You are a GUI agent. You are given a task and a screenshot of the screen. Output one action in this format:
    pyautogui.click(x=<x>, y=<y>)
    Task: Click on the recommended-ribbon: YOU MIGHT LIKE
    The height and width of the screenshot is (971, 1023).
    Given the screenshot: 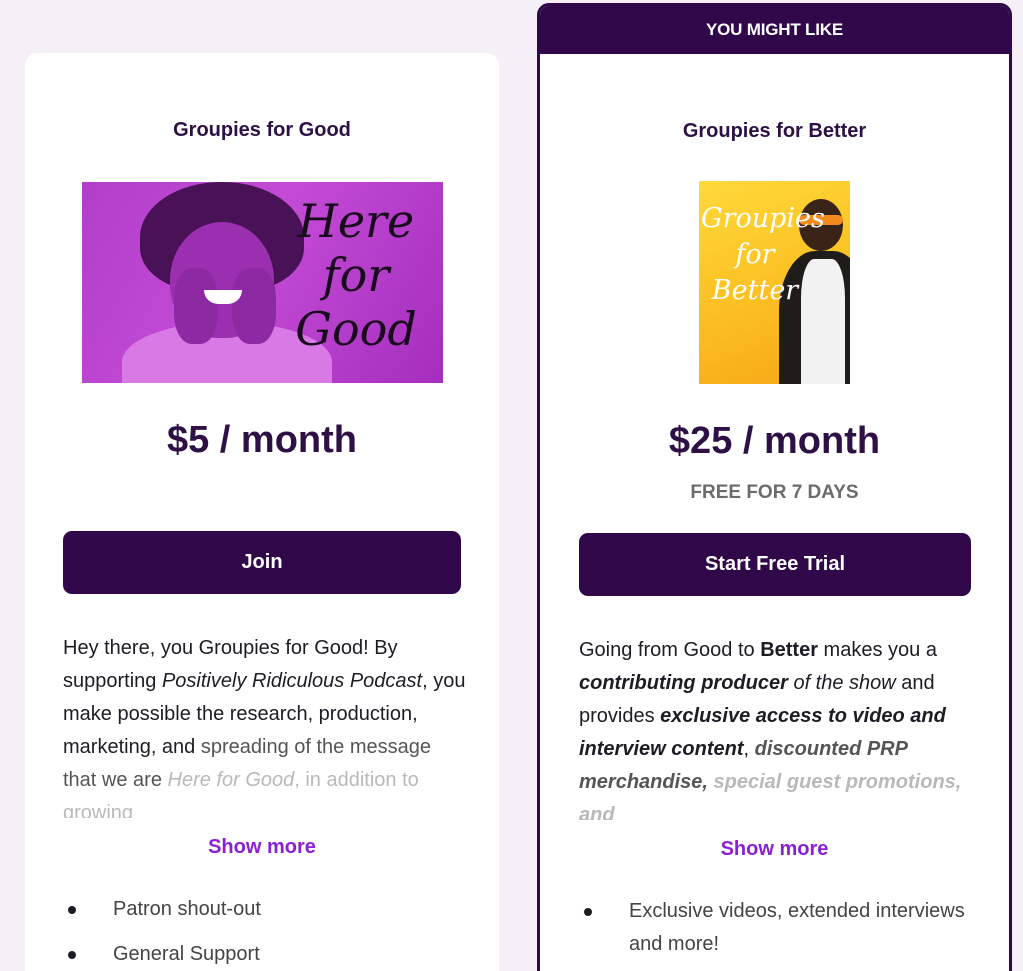 What is the action you would take?
    pyautogui.click(x=774, y=30)
    